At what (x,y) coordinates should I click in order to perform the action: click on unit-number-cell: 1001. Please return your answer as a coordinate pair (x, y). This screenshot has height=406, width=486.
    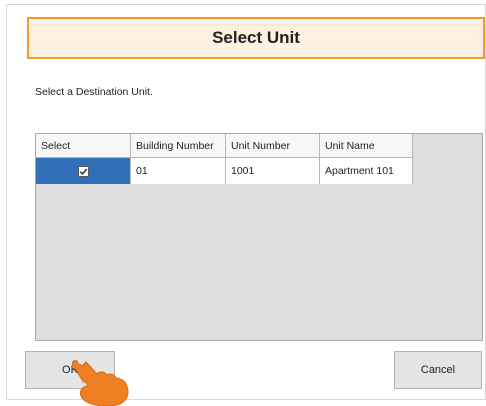
    Looking at the image, I should click on (273, 171).